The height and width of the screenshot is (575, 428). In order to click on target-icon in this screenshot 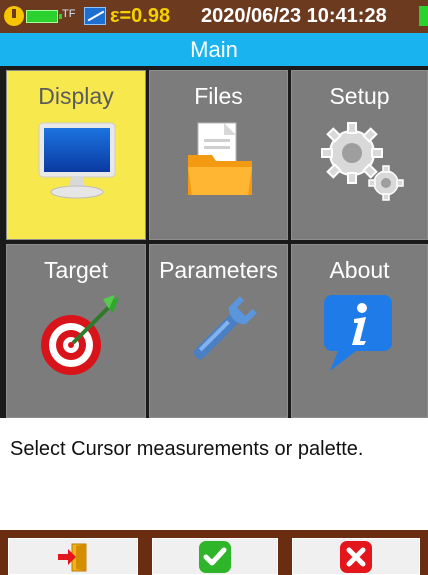, I will do `click(80, 335)`.